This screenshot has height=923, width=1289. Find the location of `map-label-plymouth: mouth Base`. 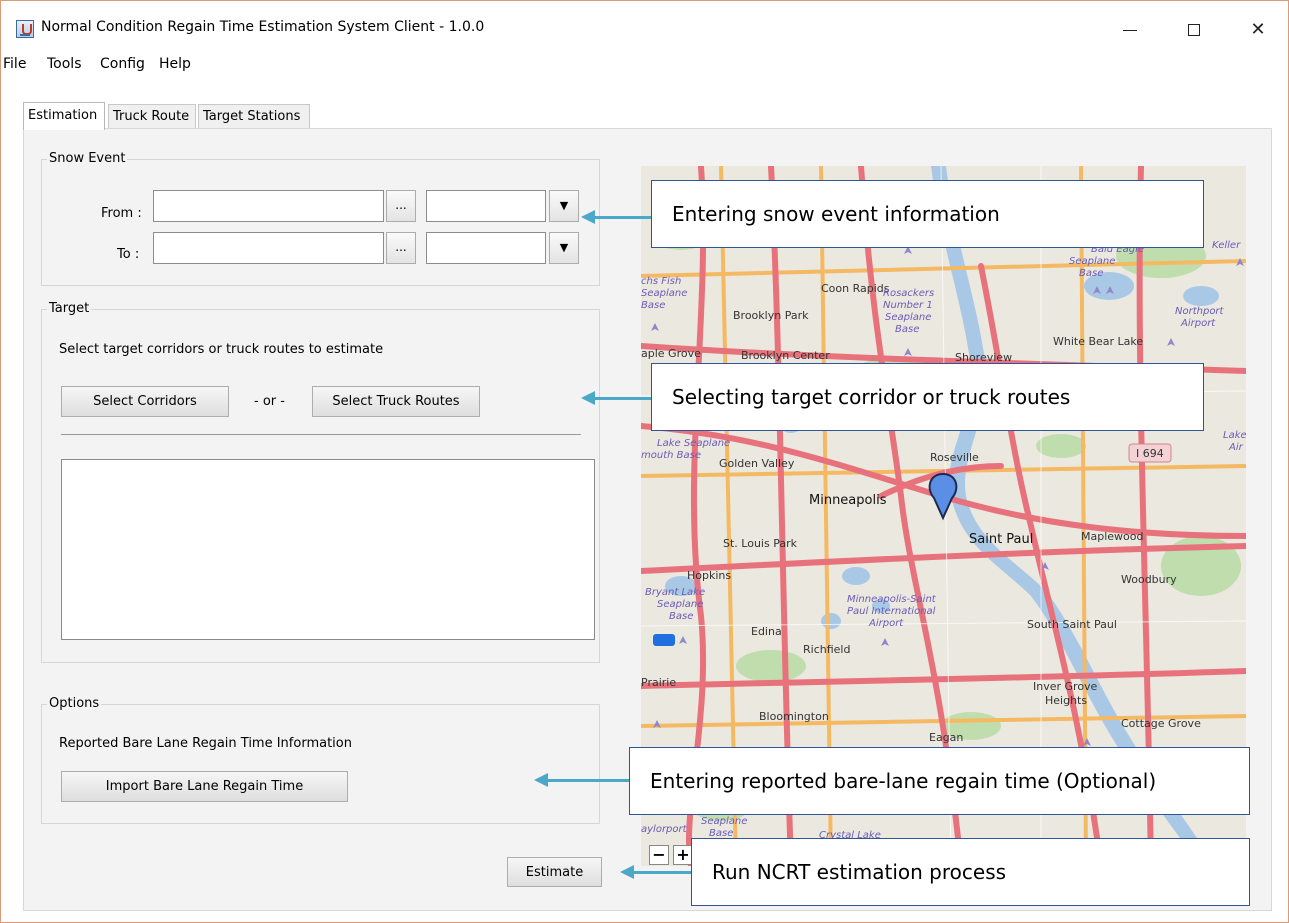

map-label-plymouth: mouth Base is located at coordinates (671, 455).